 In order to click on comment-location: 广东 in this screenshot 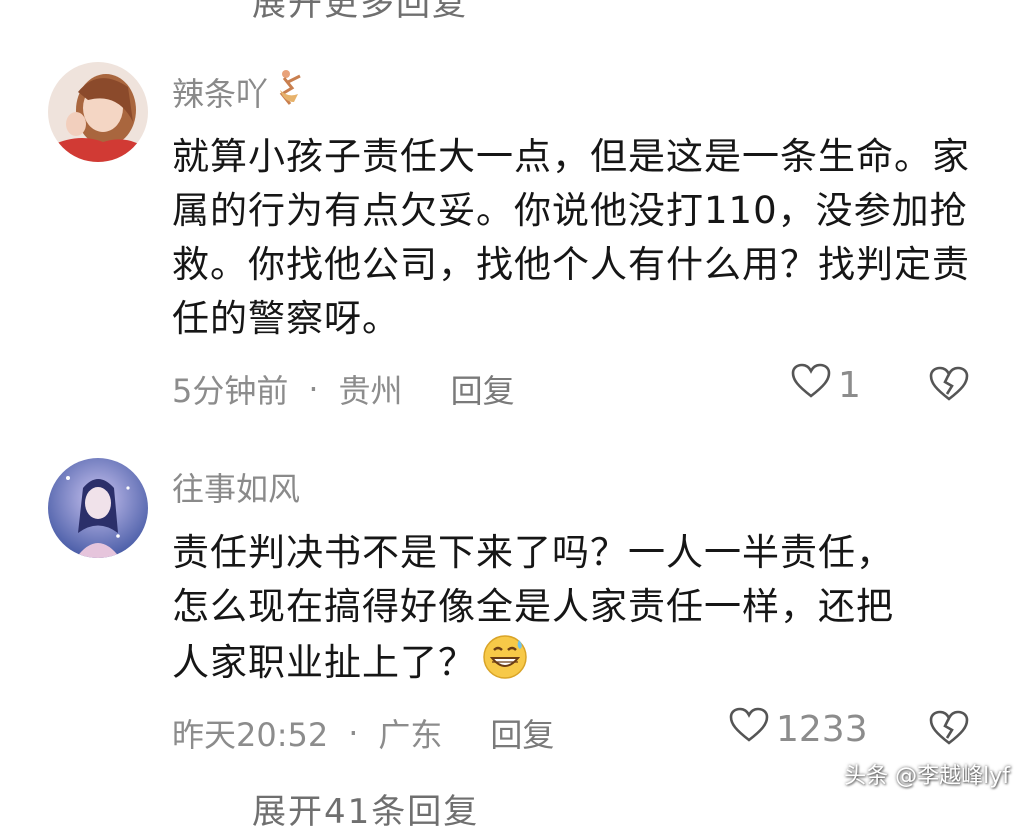, I will do `click(410, 735)`.